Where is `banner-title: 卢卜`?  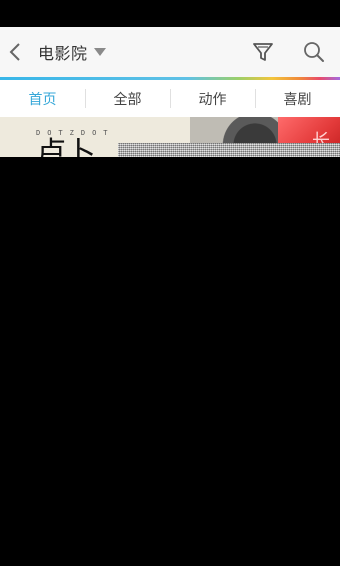 banner-title: 卢卜 is located at coordinates (66, 147).